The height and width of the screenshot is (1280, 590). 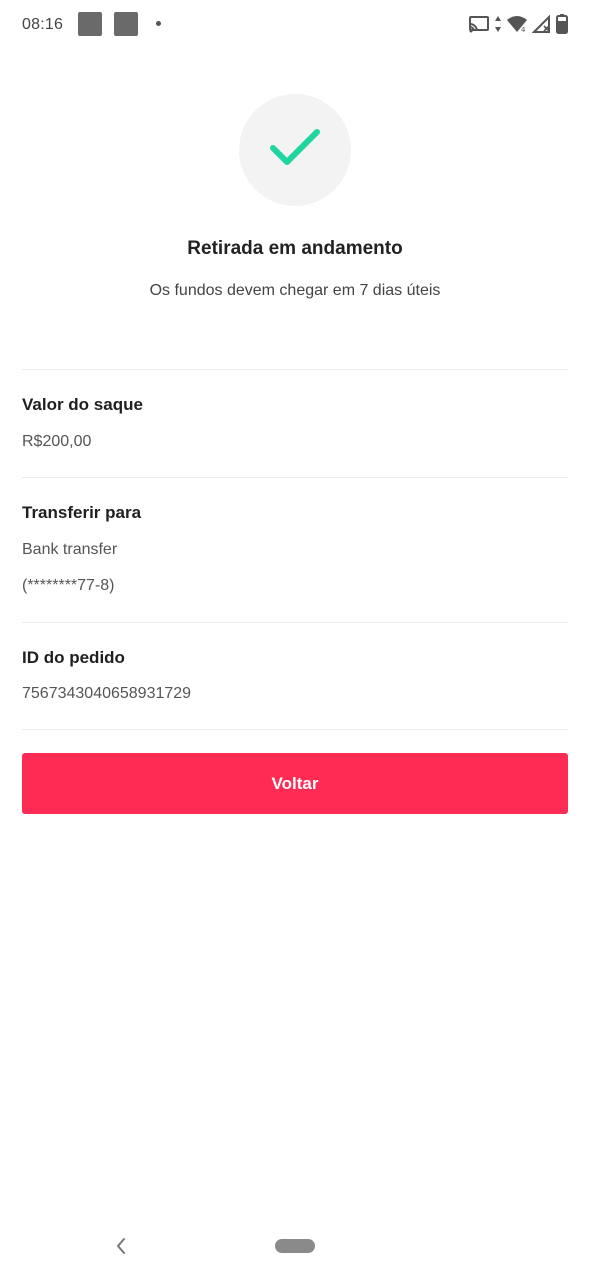 What do you see at coordinates (523, 29) in the screenshot?
I see `svg-text: 4` at bounding box center [523, 29].